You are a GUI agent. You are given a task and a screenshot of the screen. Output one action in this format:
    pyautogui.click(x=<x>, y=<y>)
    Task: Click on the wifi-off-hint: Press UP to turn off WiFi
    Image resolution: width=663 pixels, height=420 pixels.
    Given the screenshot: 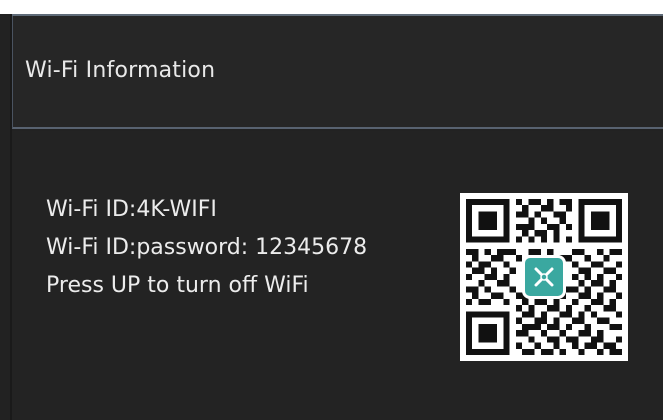 What is the action you would take?
    pyautogui.click(x=177, y=285)
    